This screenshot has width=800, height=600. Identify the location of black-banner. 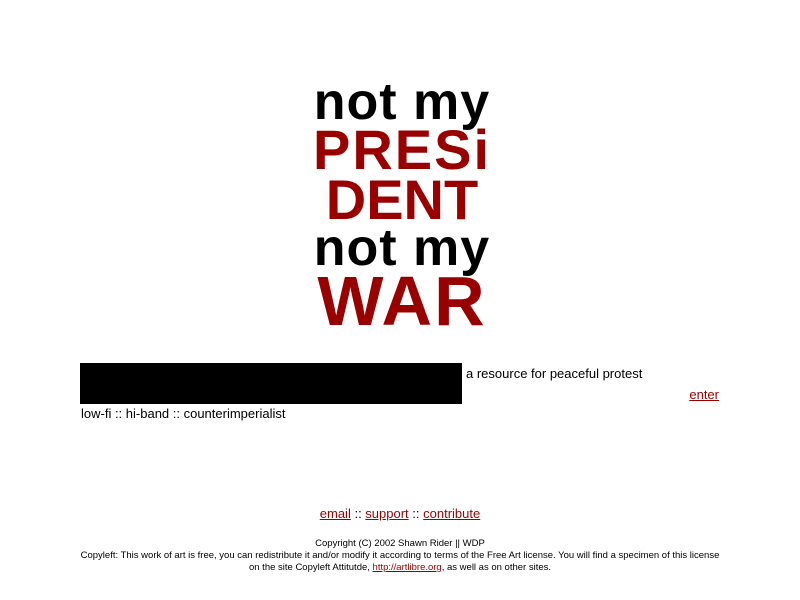
(271, 383).